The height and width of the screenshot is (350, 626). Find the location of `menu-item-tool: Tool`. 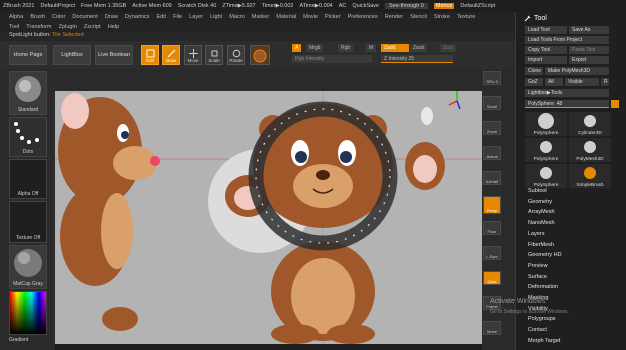

menu-item-tool: Tool is located at coordinates (14, 27).